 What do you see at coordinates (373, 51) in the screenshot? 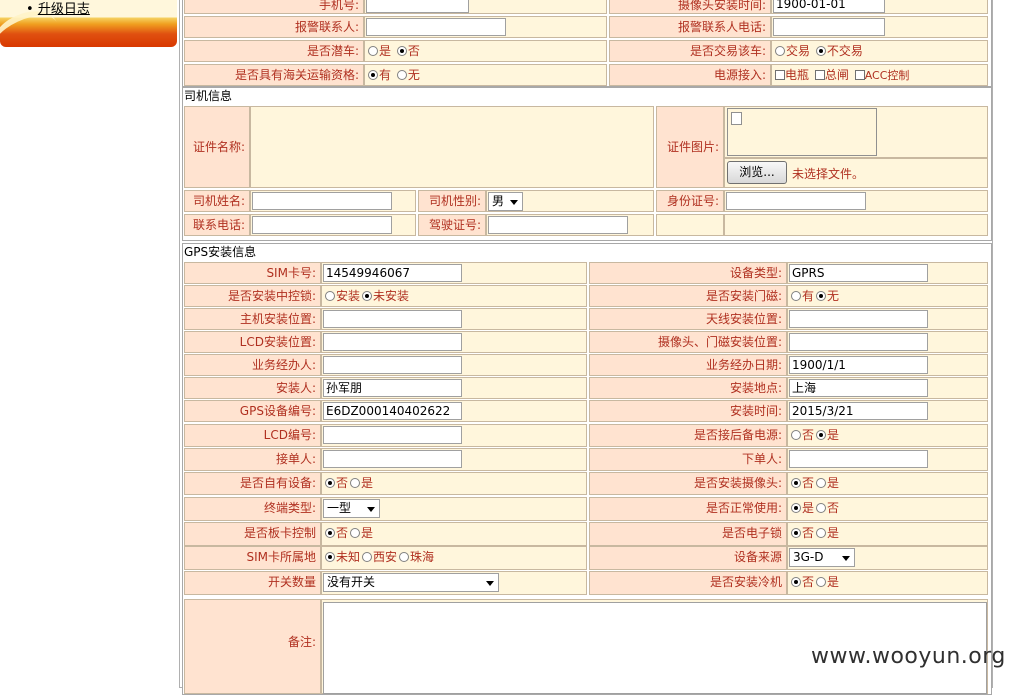
I see `radio-yes` at bounding box center [373, 51].